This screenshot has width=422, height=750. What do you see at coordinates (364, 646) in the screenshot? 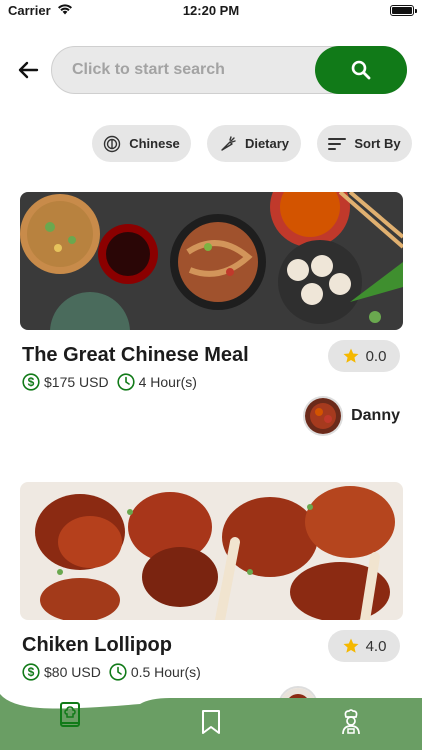
I see `rating-badge: 4.0` at bounding box center [364, 646].